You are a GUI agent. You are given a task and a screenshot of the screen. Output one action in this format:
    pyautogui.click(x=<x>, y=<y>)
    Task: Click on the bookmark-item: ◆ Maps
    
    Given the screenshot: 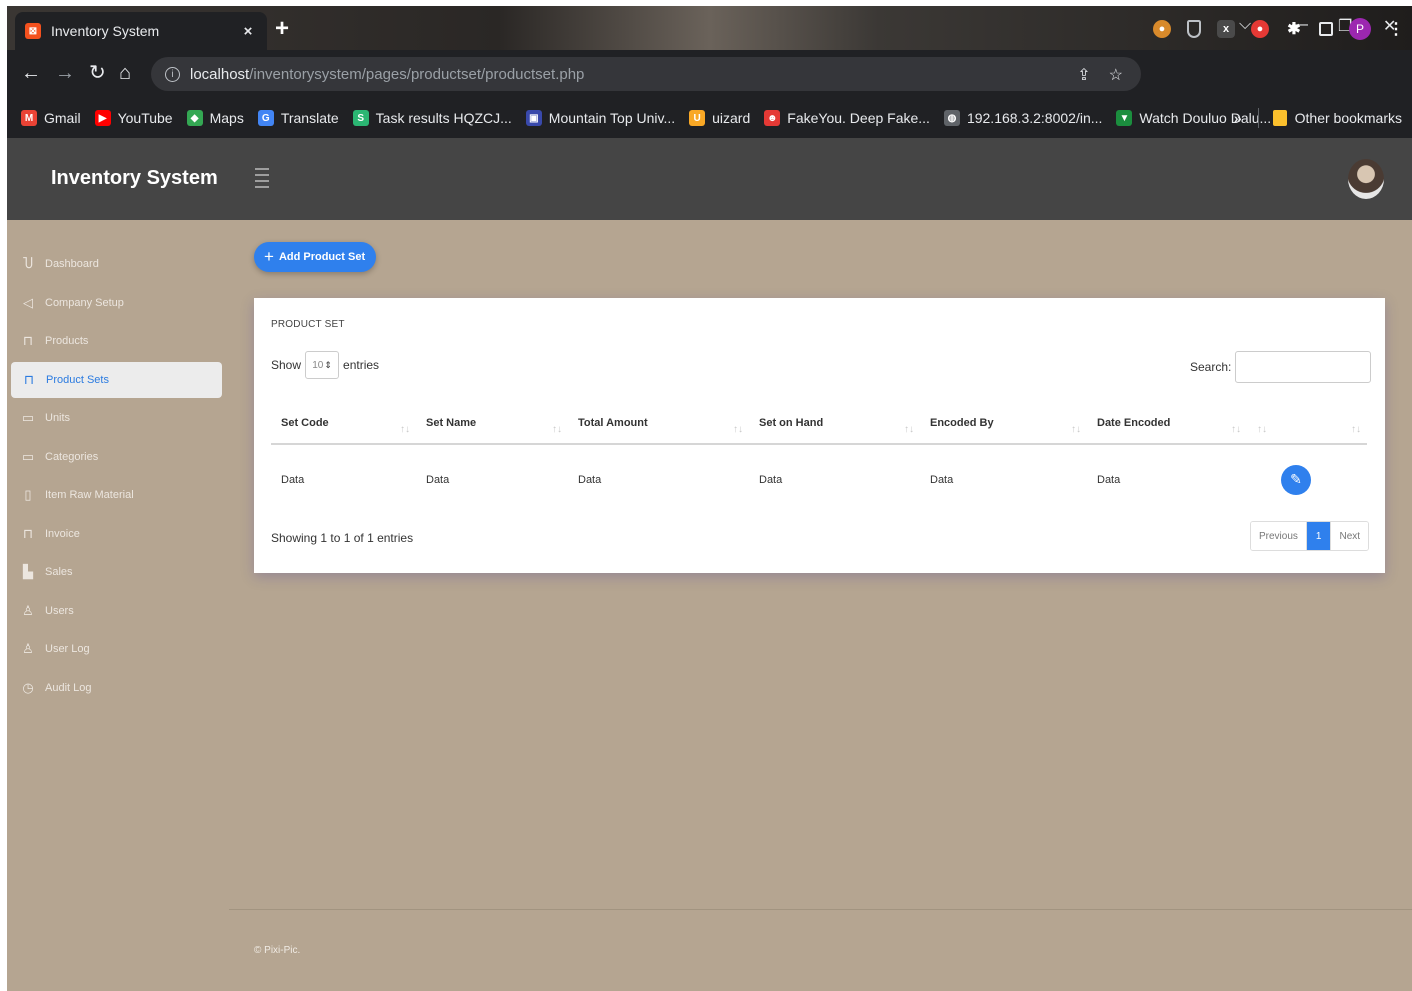 What is the action you would take?
    pyautogui.click(x=215, y=118)
    